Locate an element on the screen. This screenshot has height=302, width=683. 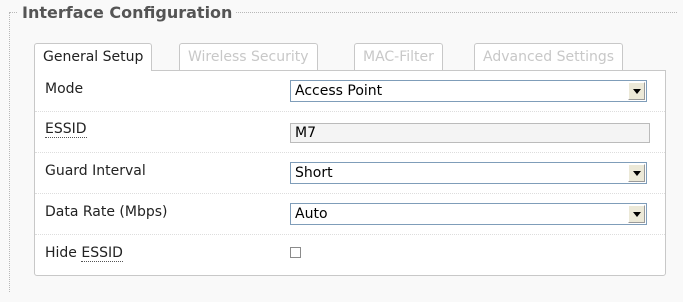
data-rate-select-value: Auto is located at coordinates (311, 214).